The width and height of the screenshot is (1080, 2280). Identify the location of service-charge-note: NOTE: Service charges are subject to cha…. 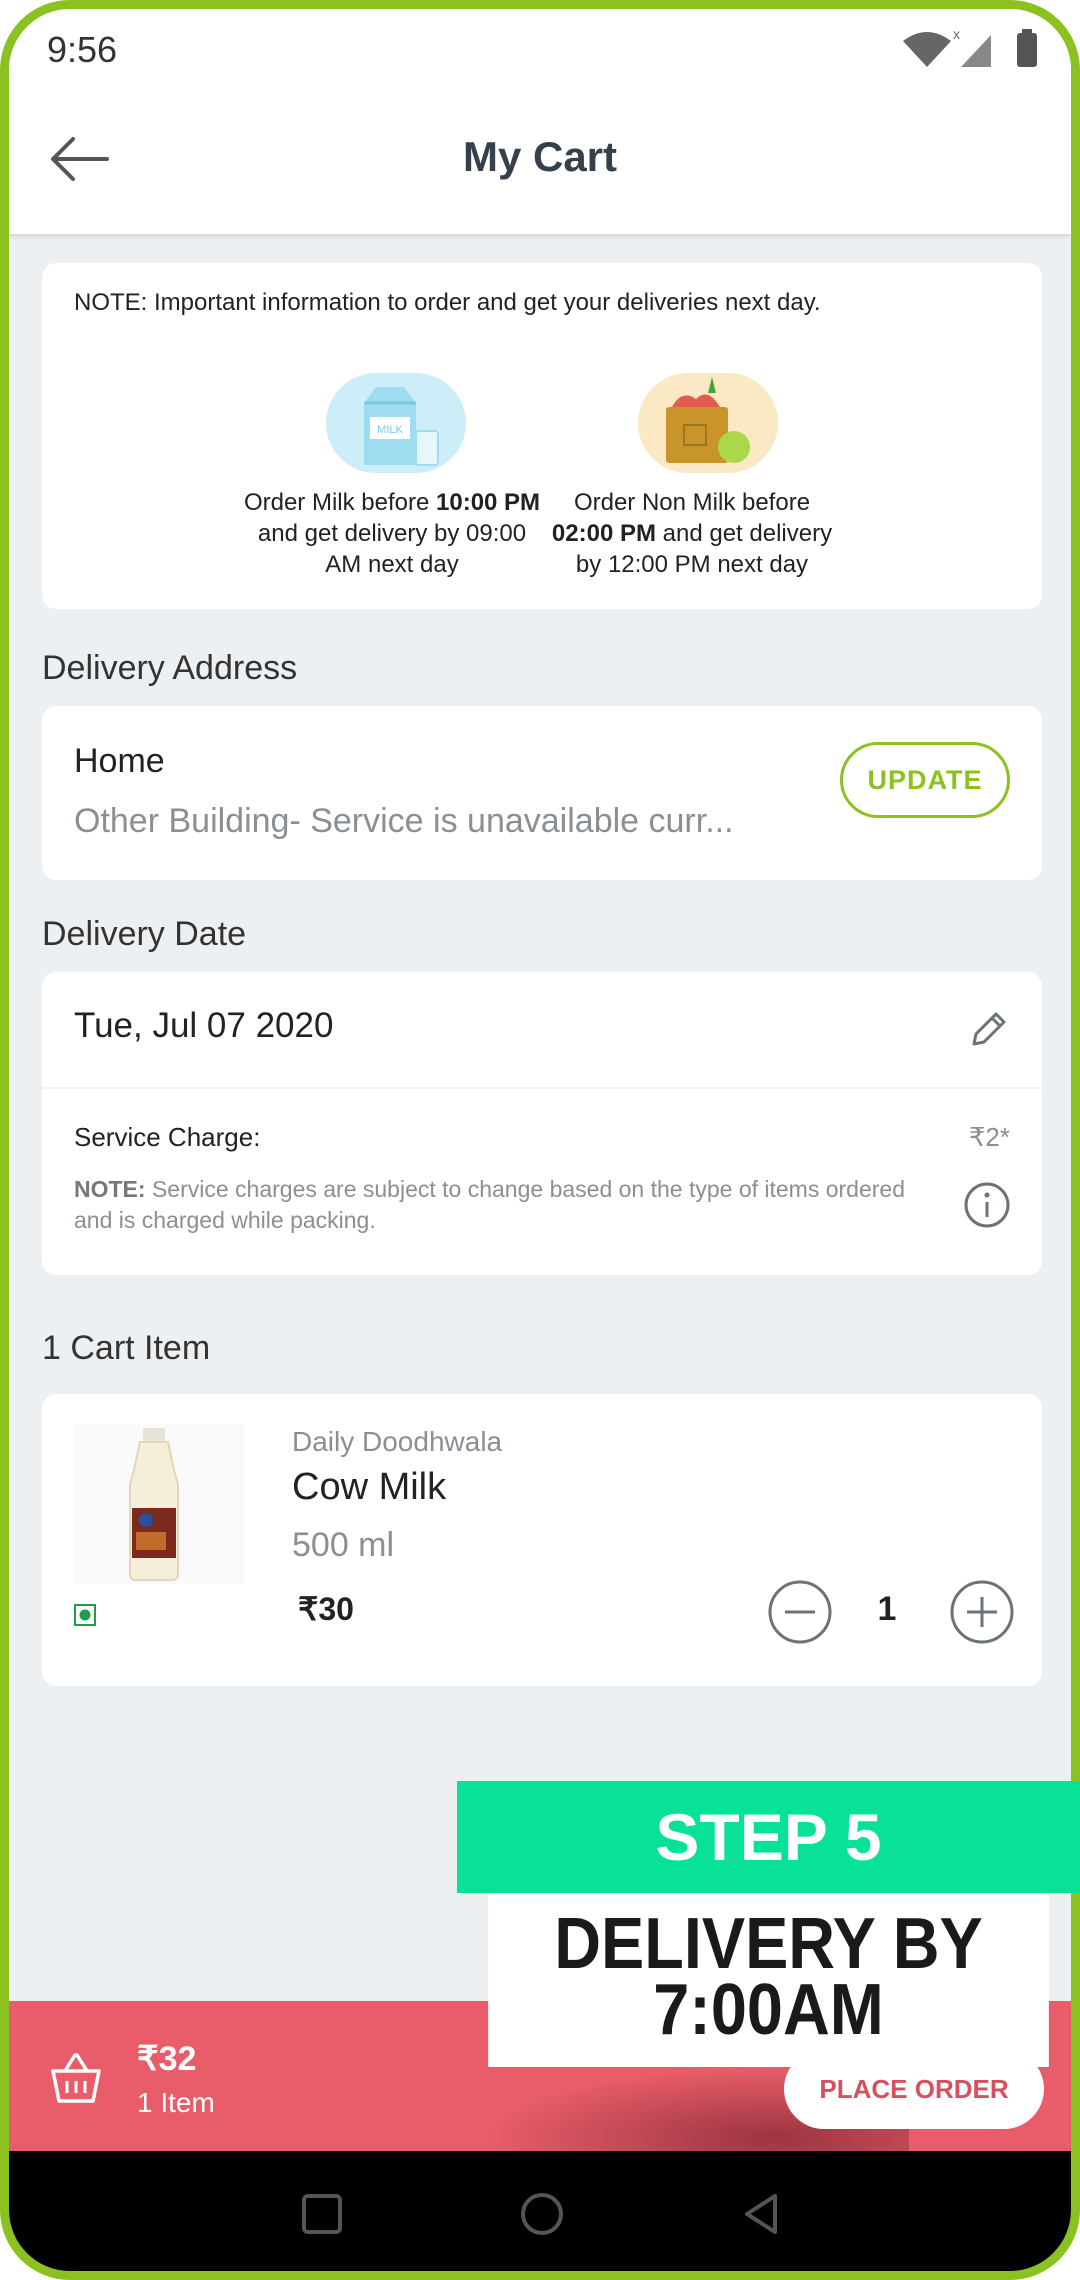
(504, 1205).